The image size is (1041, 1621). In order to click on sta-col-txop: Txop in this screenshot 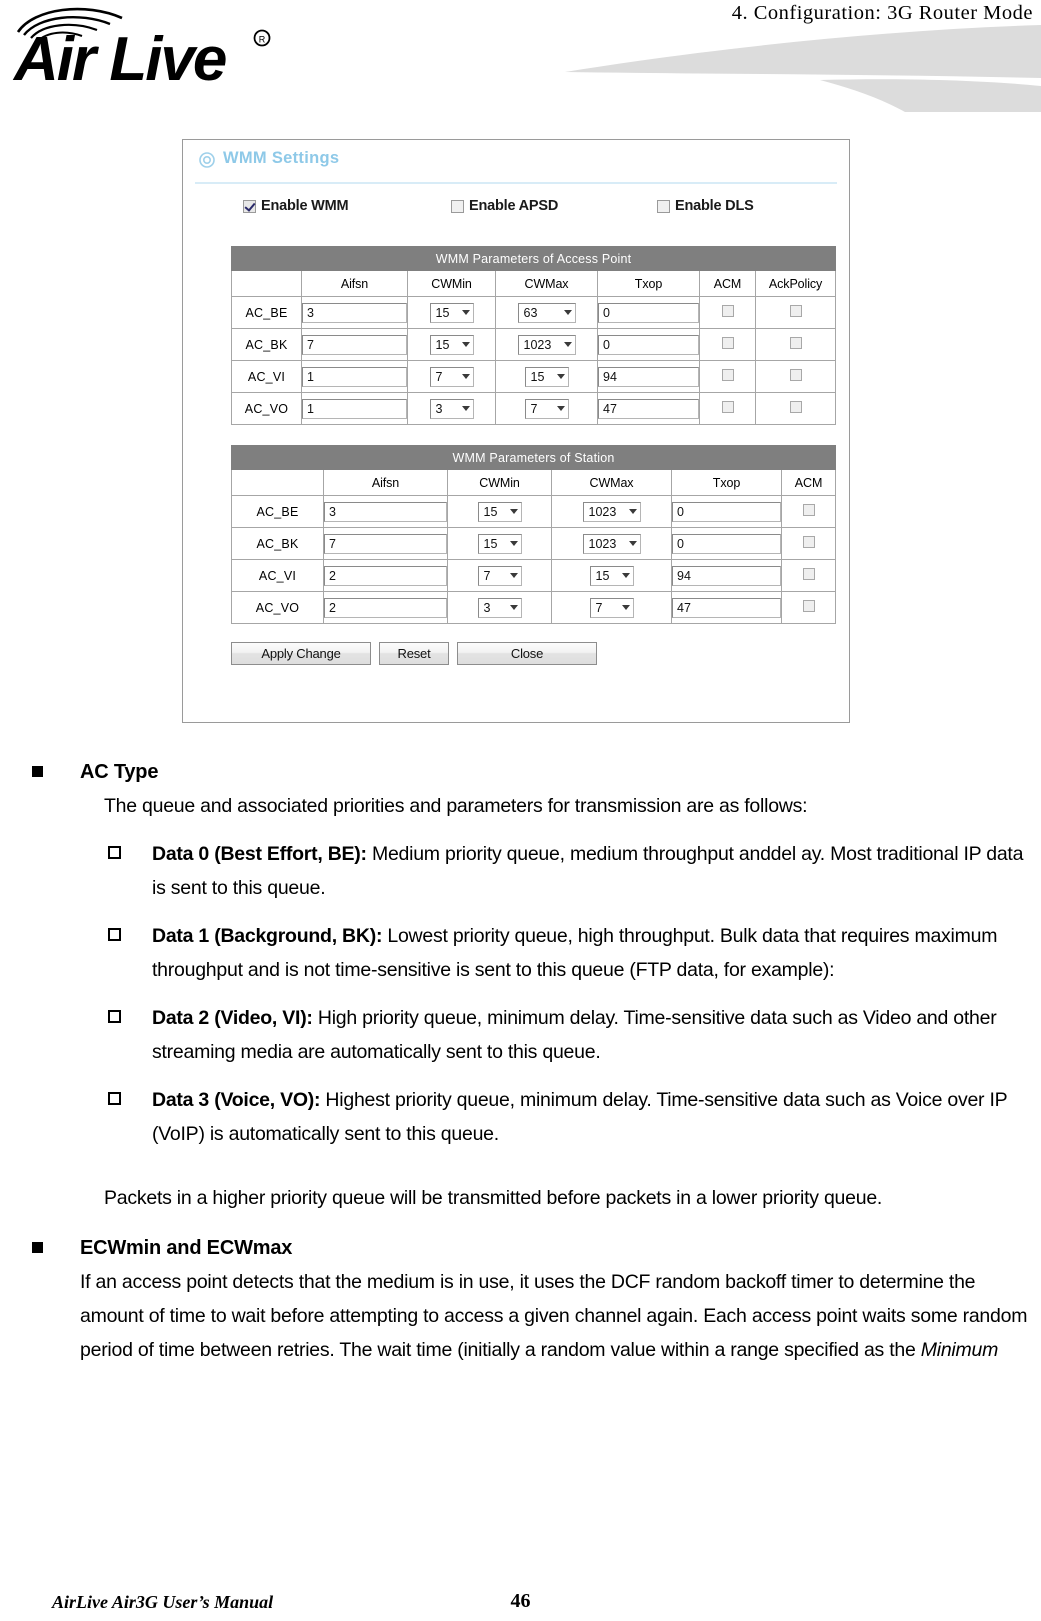, I will do `click(726, 482)`.